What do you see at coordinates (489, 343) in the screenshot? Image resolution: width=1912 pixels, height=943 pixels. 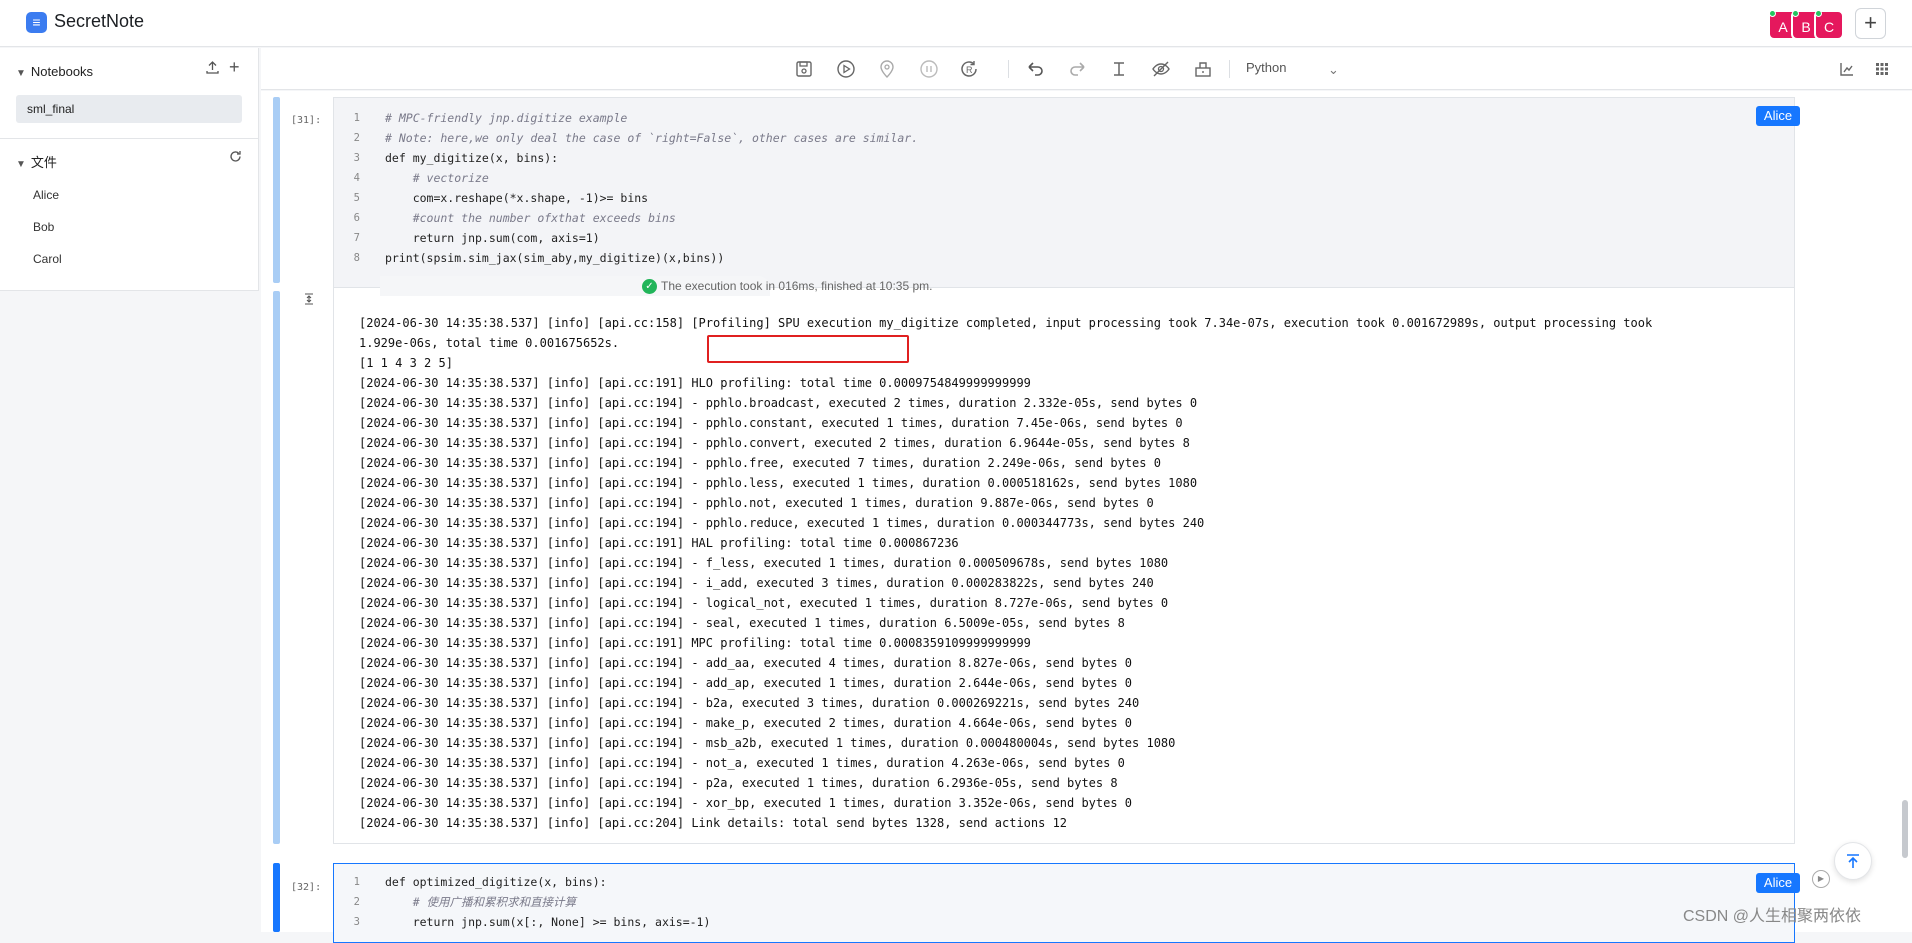 I see `output-line: 1.929e-06s, total time 0.001675652s.` at bounding box center [489, 343].